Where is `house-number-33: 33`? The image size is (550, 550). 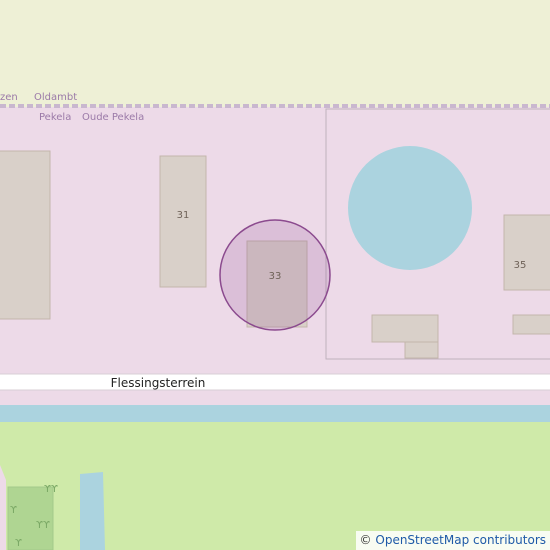
house-number-33: 33 is located at coordinates (275, 276).